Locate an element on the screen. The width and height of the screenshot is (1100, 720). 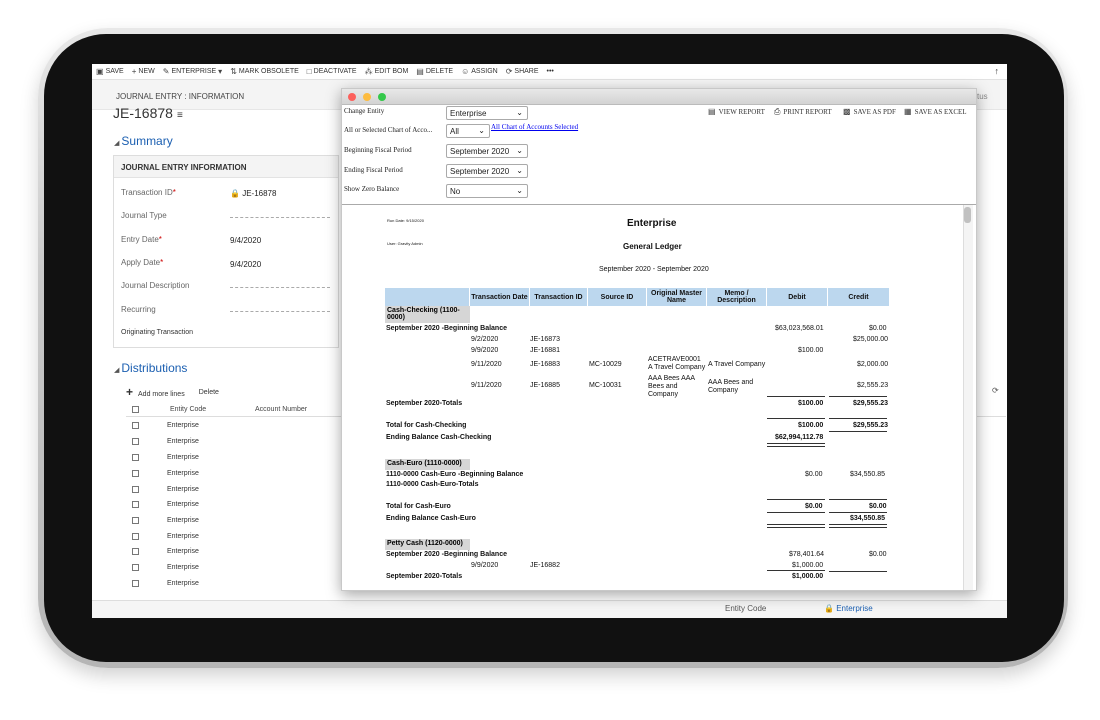
assign-icon: ☺ is located at coordinates (465, 71).